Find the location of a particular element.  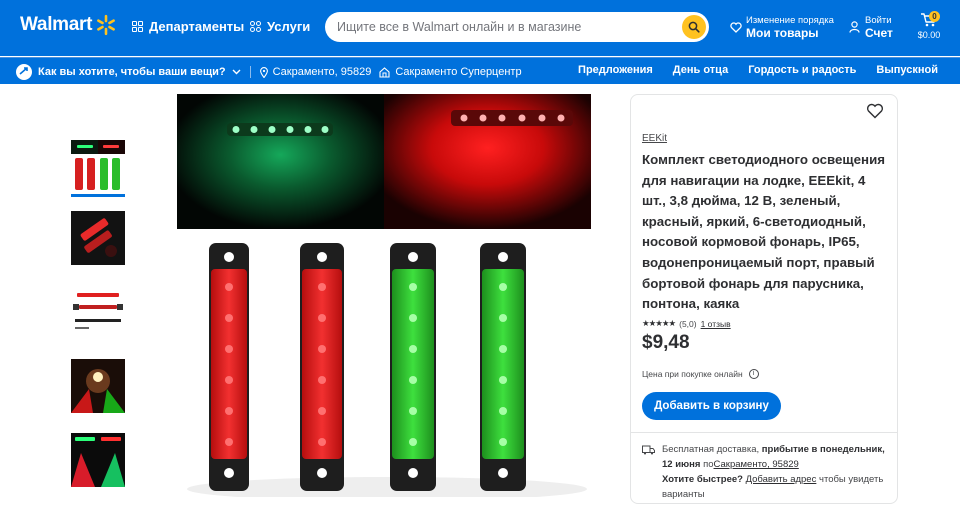

thumbnail-3-image is located at coordinates (98, 312).